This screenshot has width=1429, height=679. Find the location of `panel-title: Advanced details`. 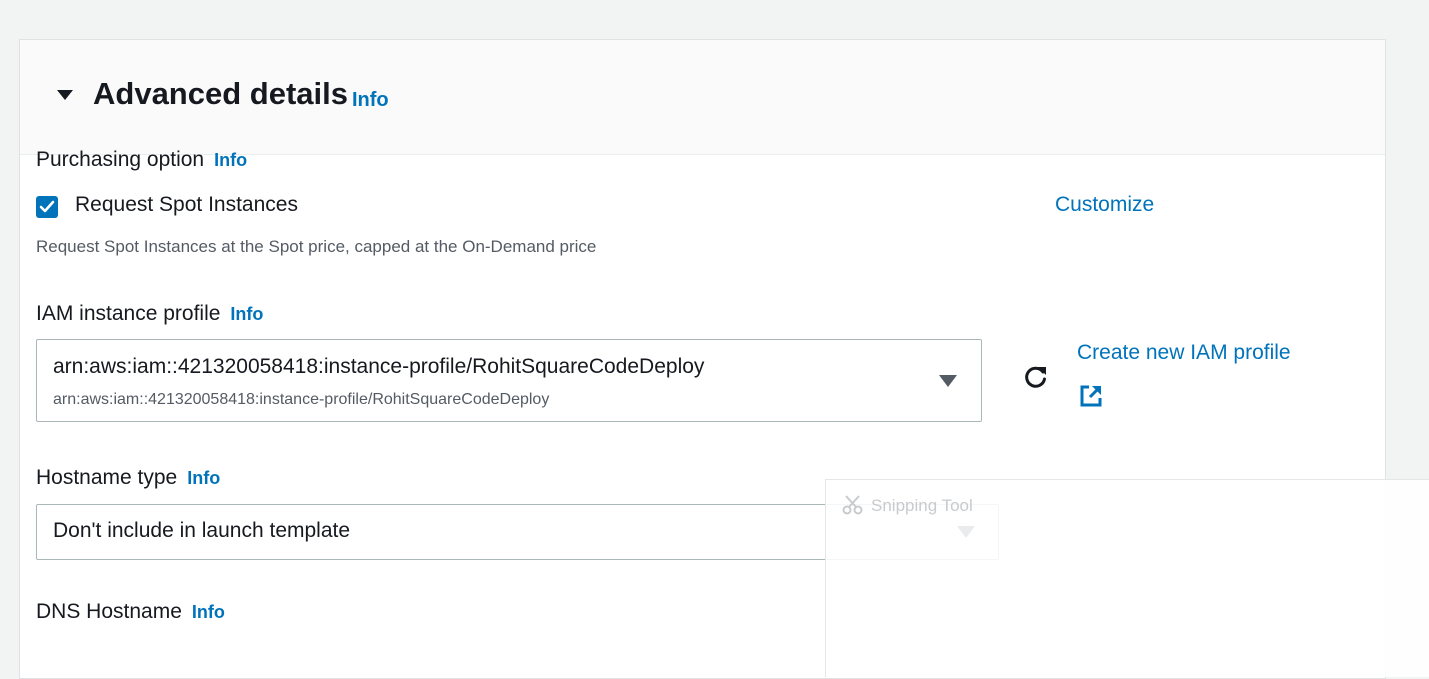

panel-title: Advanced details is located at coordinates (220, 94).